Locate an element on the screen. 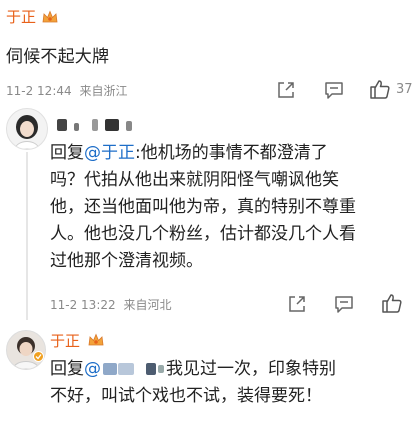  verified-badge-icon is located at coordinates (38, 356).